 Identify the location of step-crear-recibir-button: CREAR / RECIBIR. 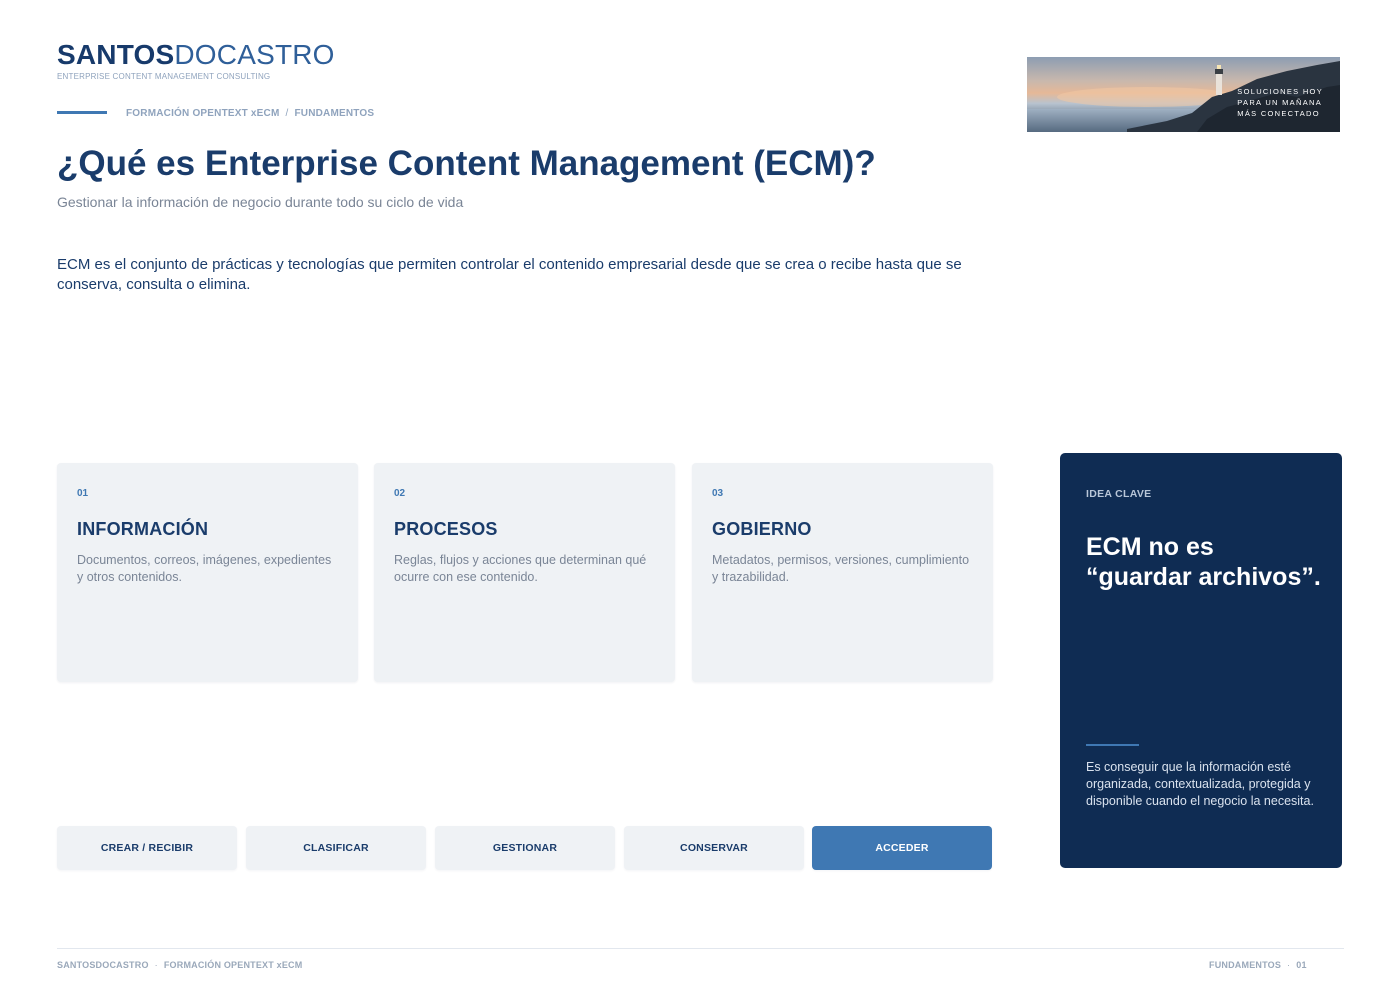
(147, 848).